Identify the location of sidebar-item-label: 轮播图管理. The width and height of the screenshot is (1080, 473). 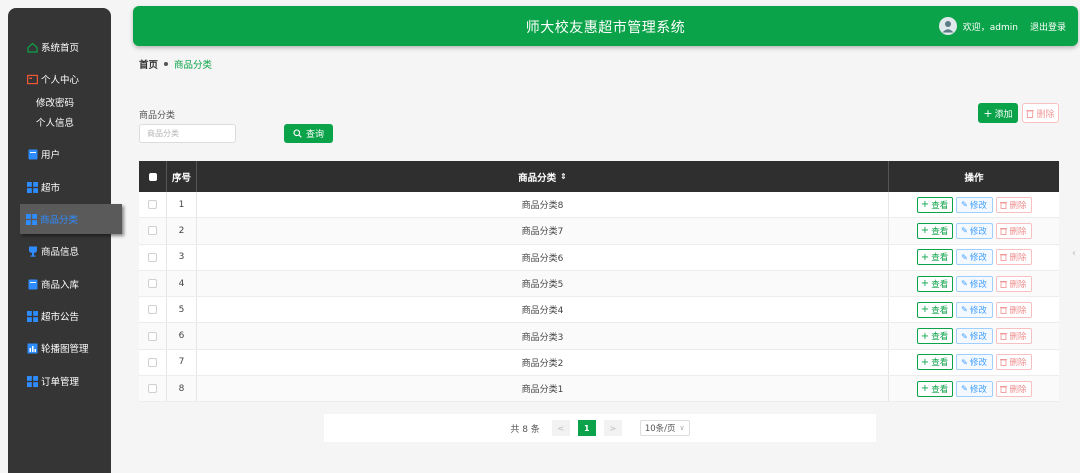
(65, 349).